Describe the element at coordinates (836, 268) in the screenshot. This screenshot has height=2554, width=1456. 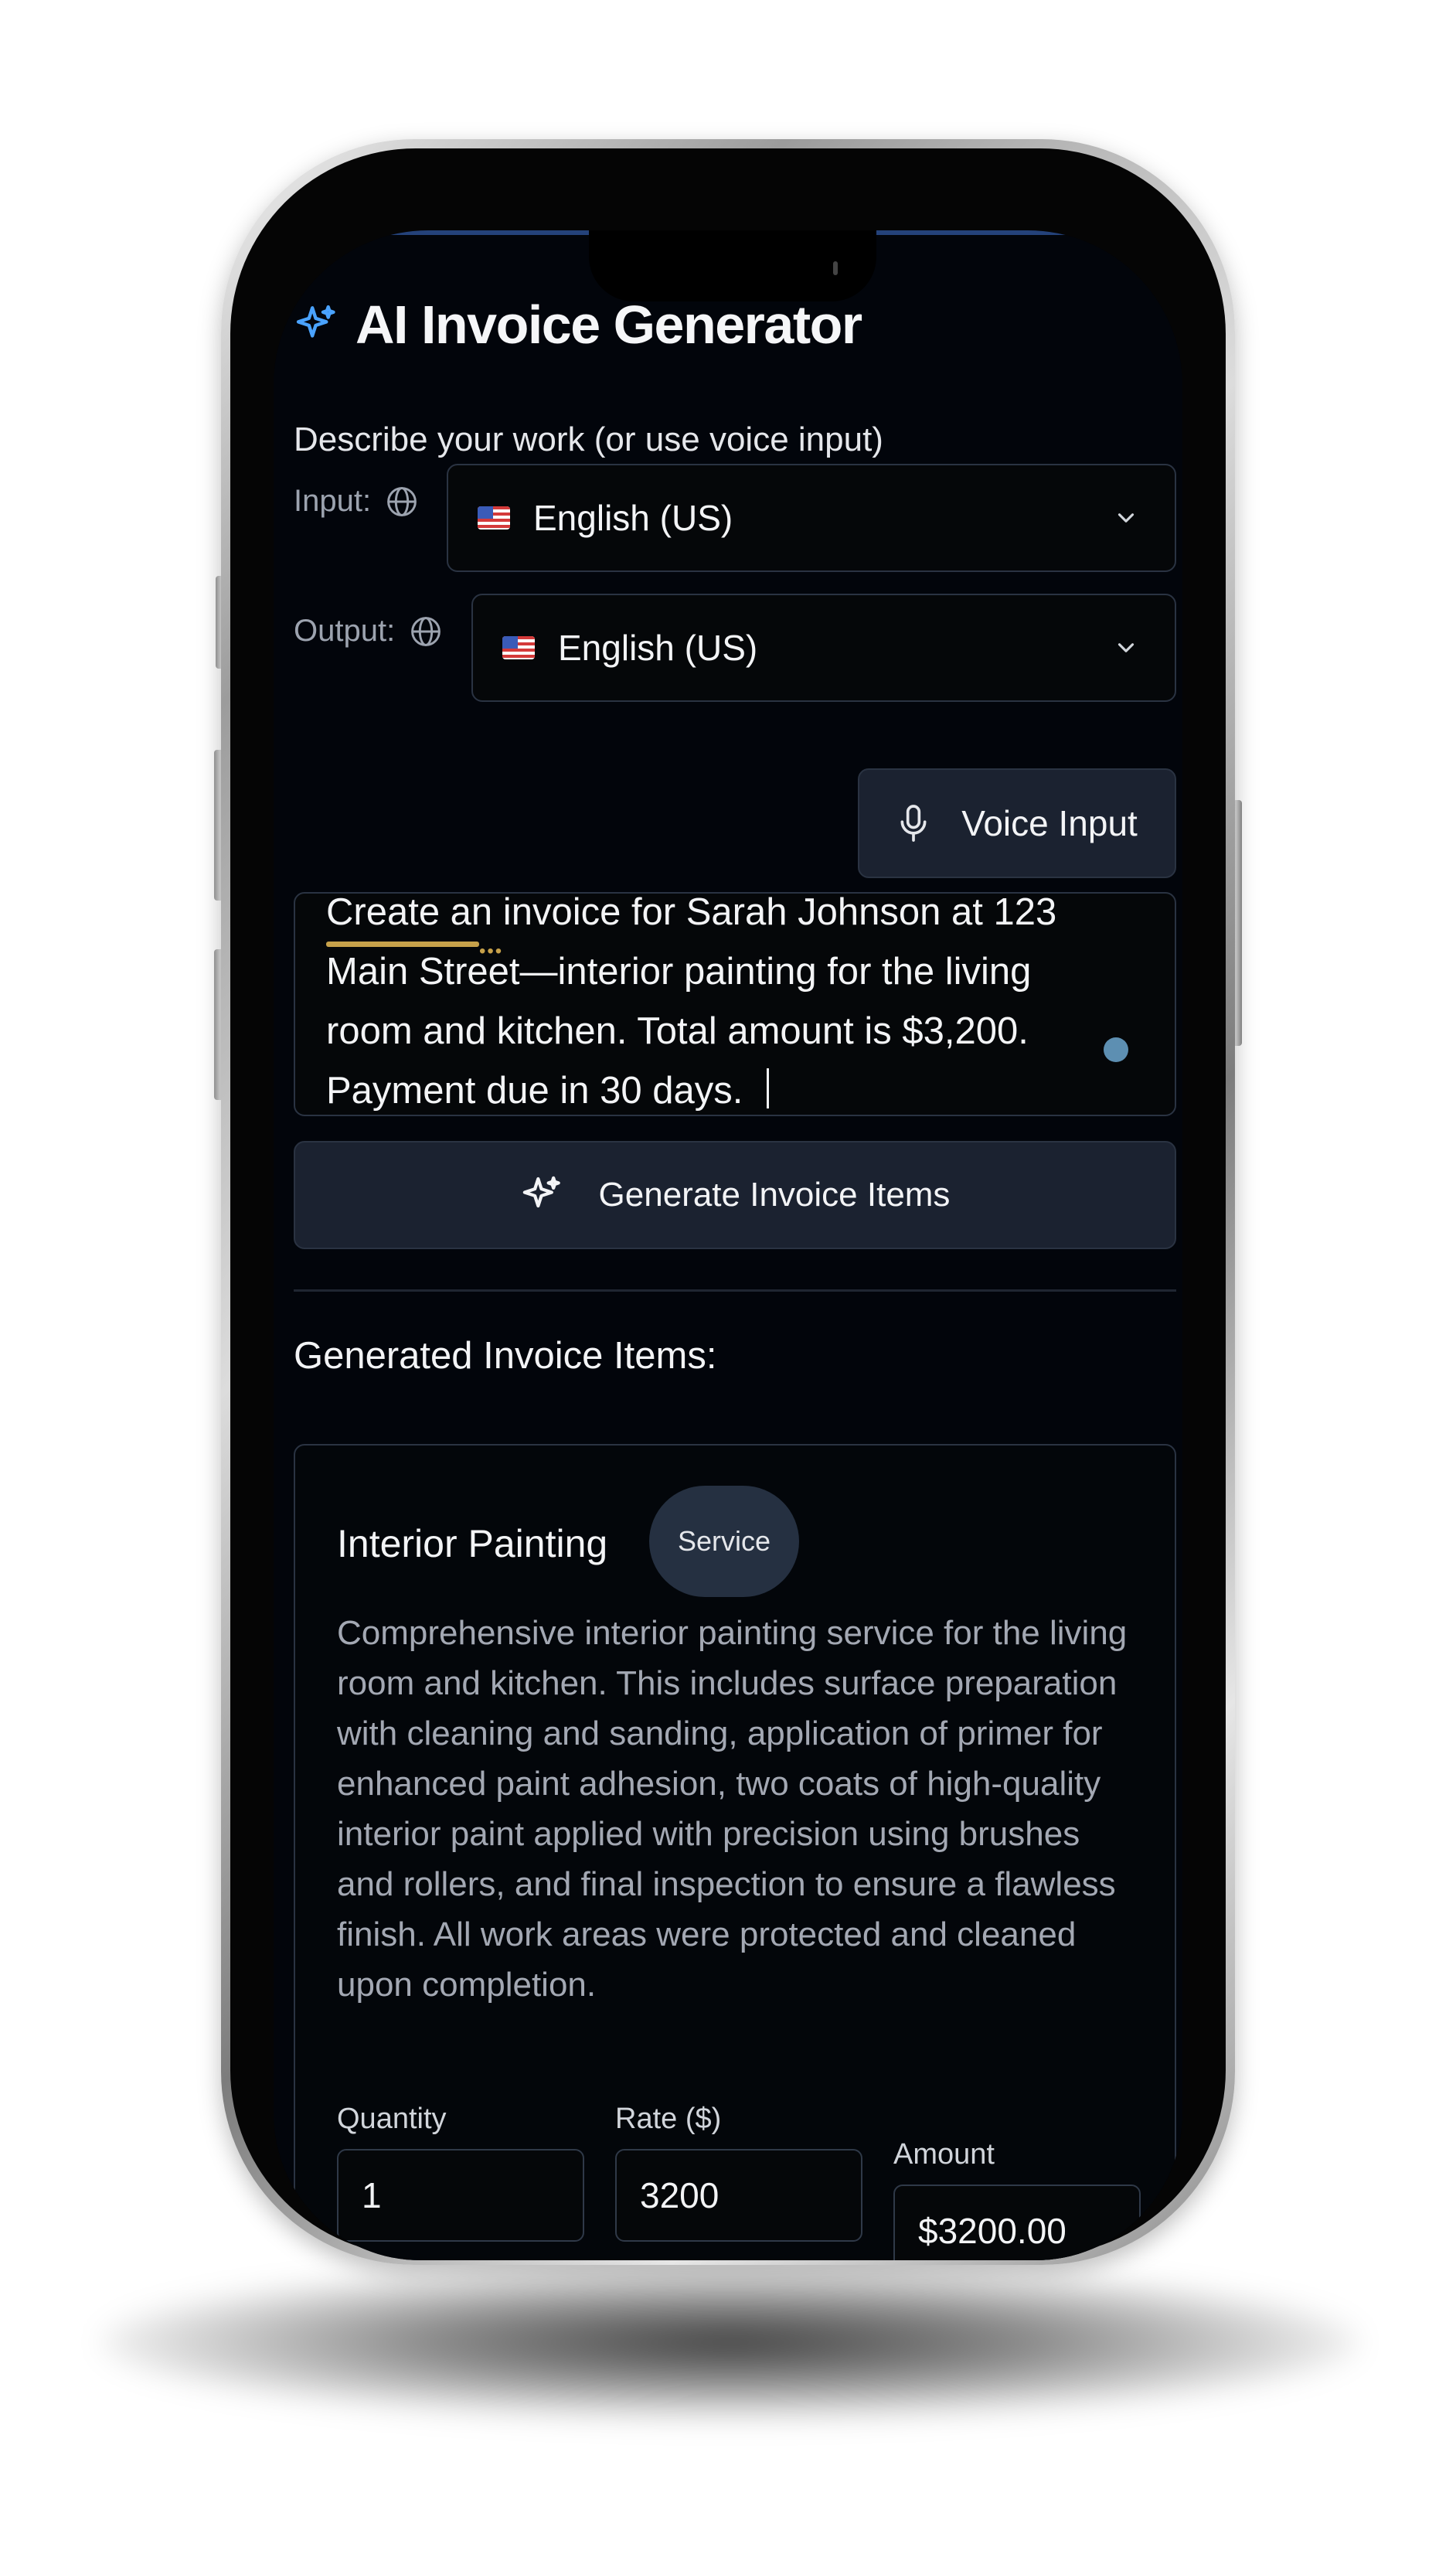
I see `island-sensor` at that location.